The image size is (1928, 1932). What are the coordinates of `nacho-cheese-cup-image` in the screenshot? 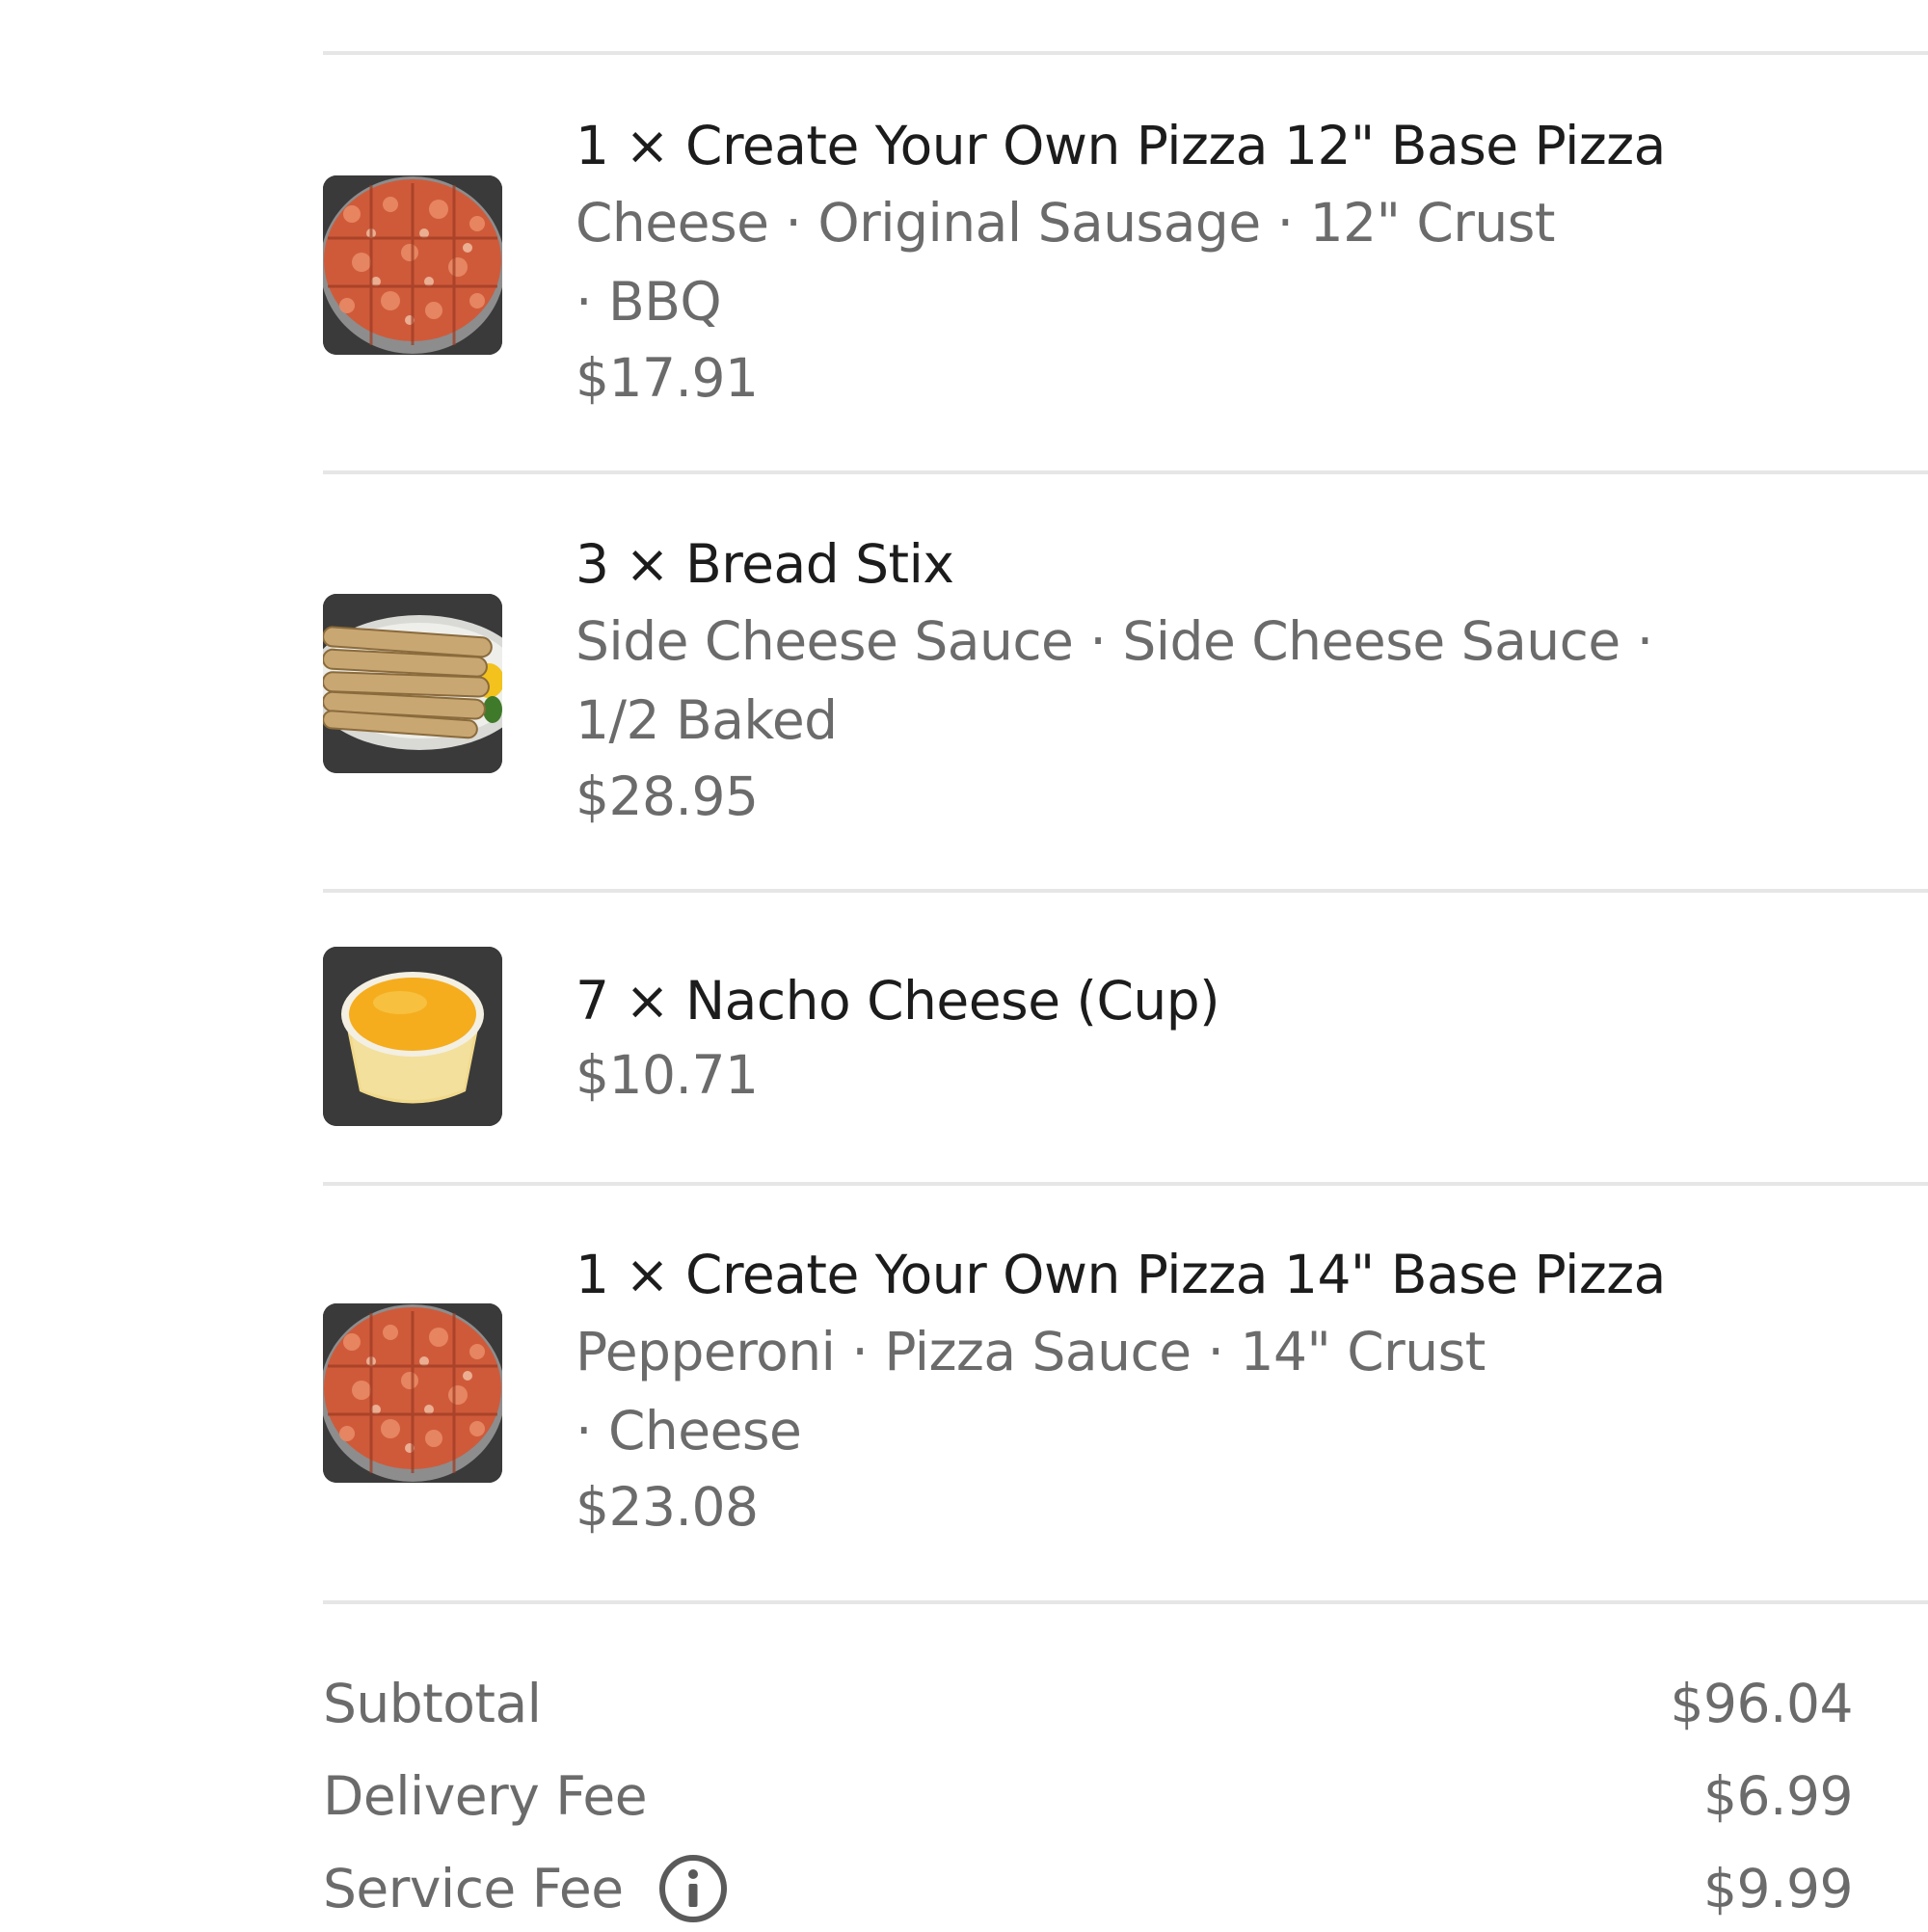 It's located at (412, 1037).